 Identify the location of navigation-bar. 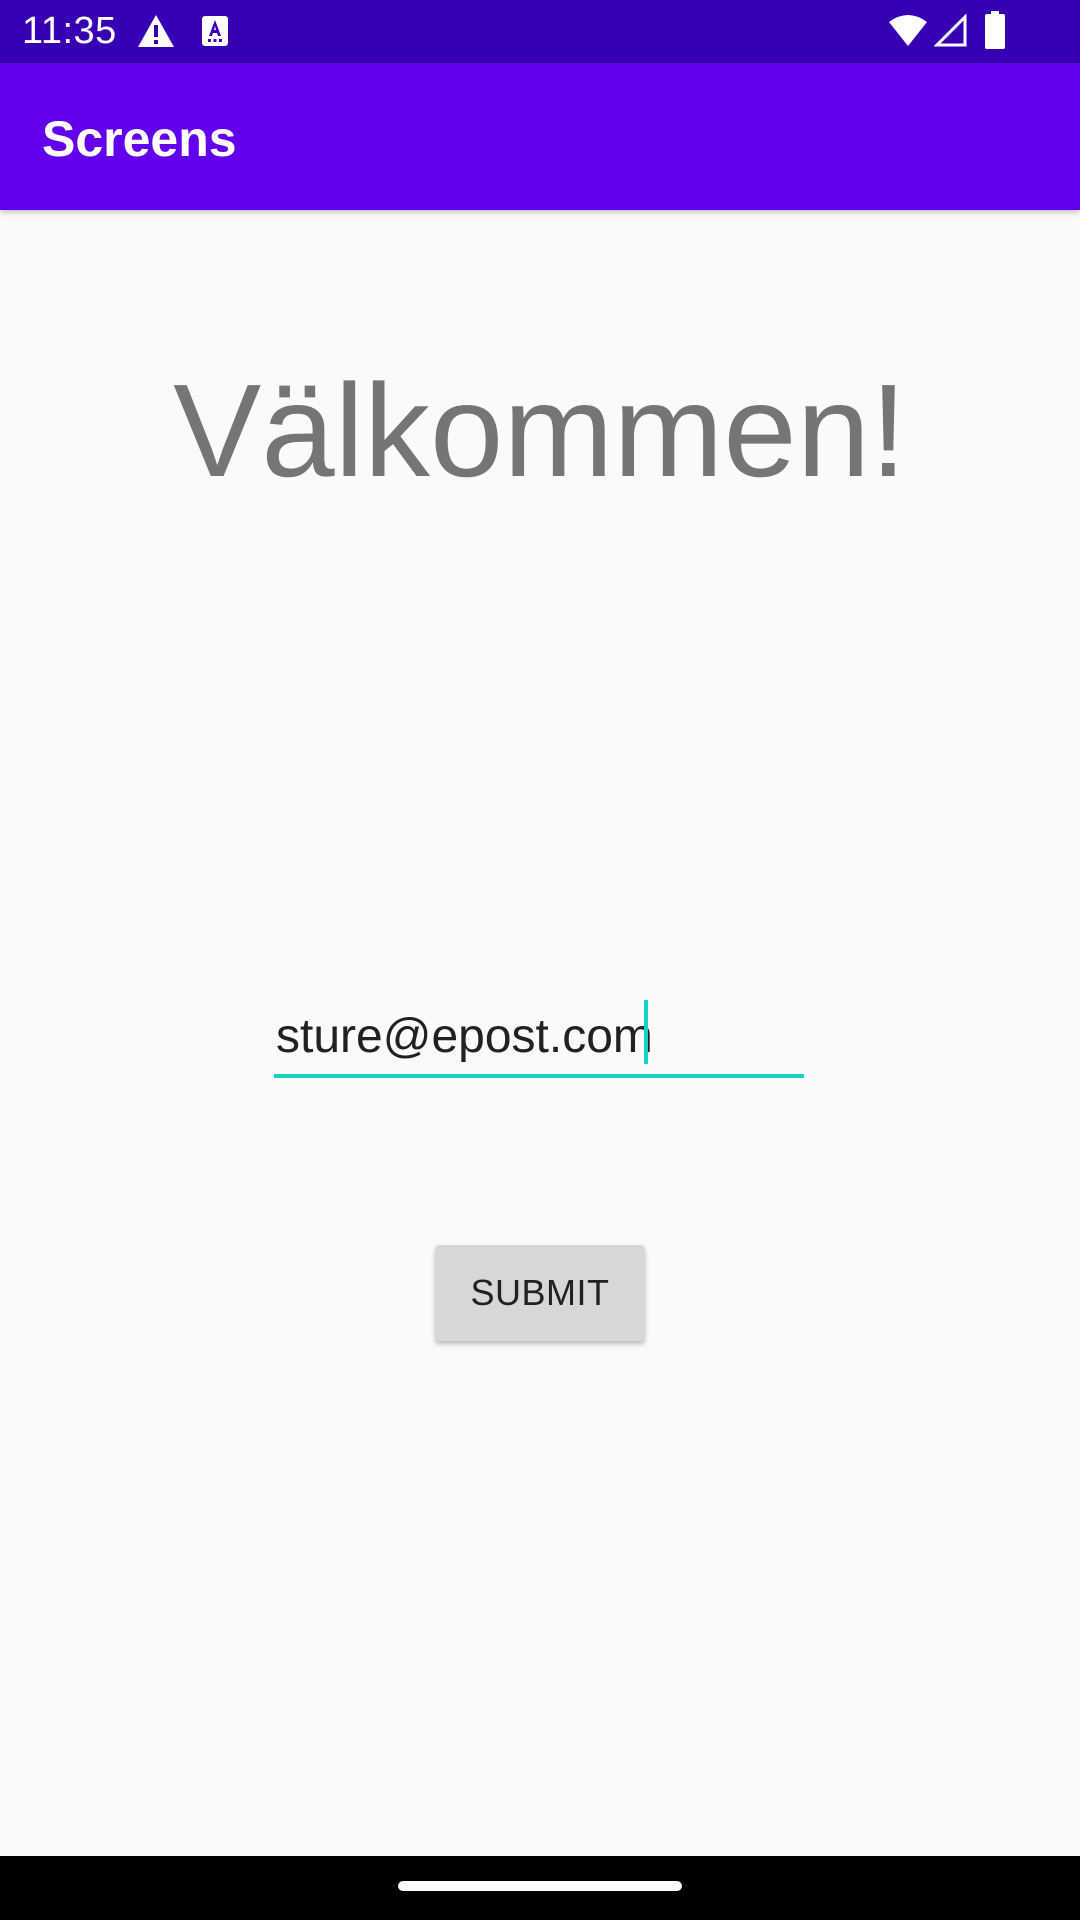
(540, 1888).